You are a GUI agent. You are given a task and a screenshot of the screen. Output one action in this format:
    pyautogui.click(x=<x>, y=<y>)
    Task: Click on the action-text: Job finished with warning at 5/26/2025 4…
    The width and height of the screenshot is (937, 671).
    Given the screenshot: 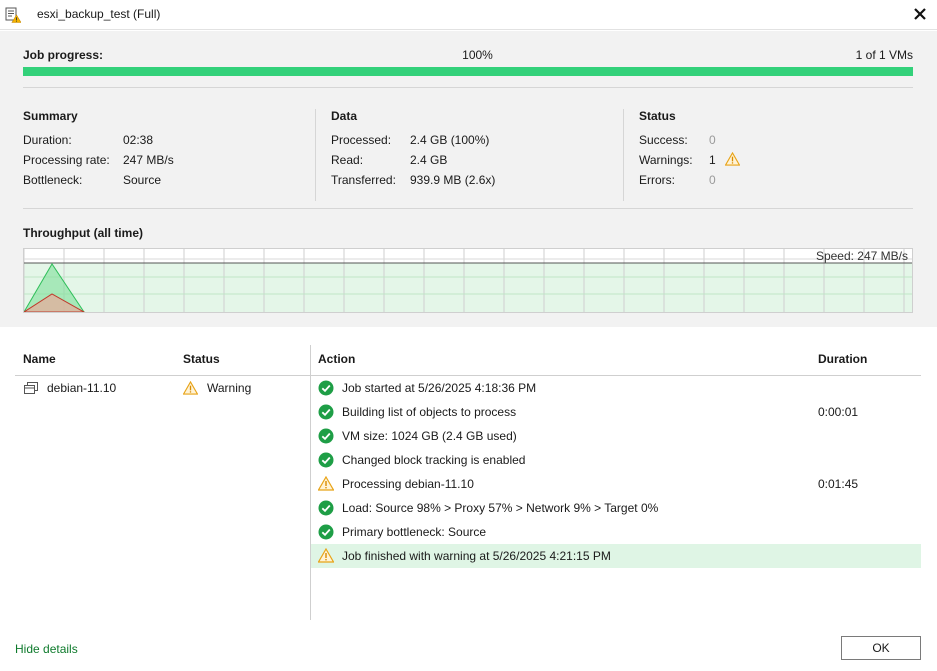 What is the action you would take?
    pyautogui.click(x=476, y=556)
    